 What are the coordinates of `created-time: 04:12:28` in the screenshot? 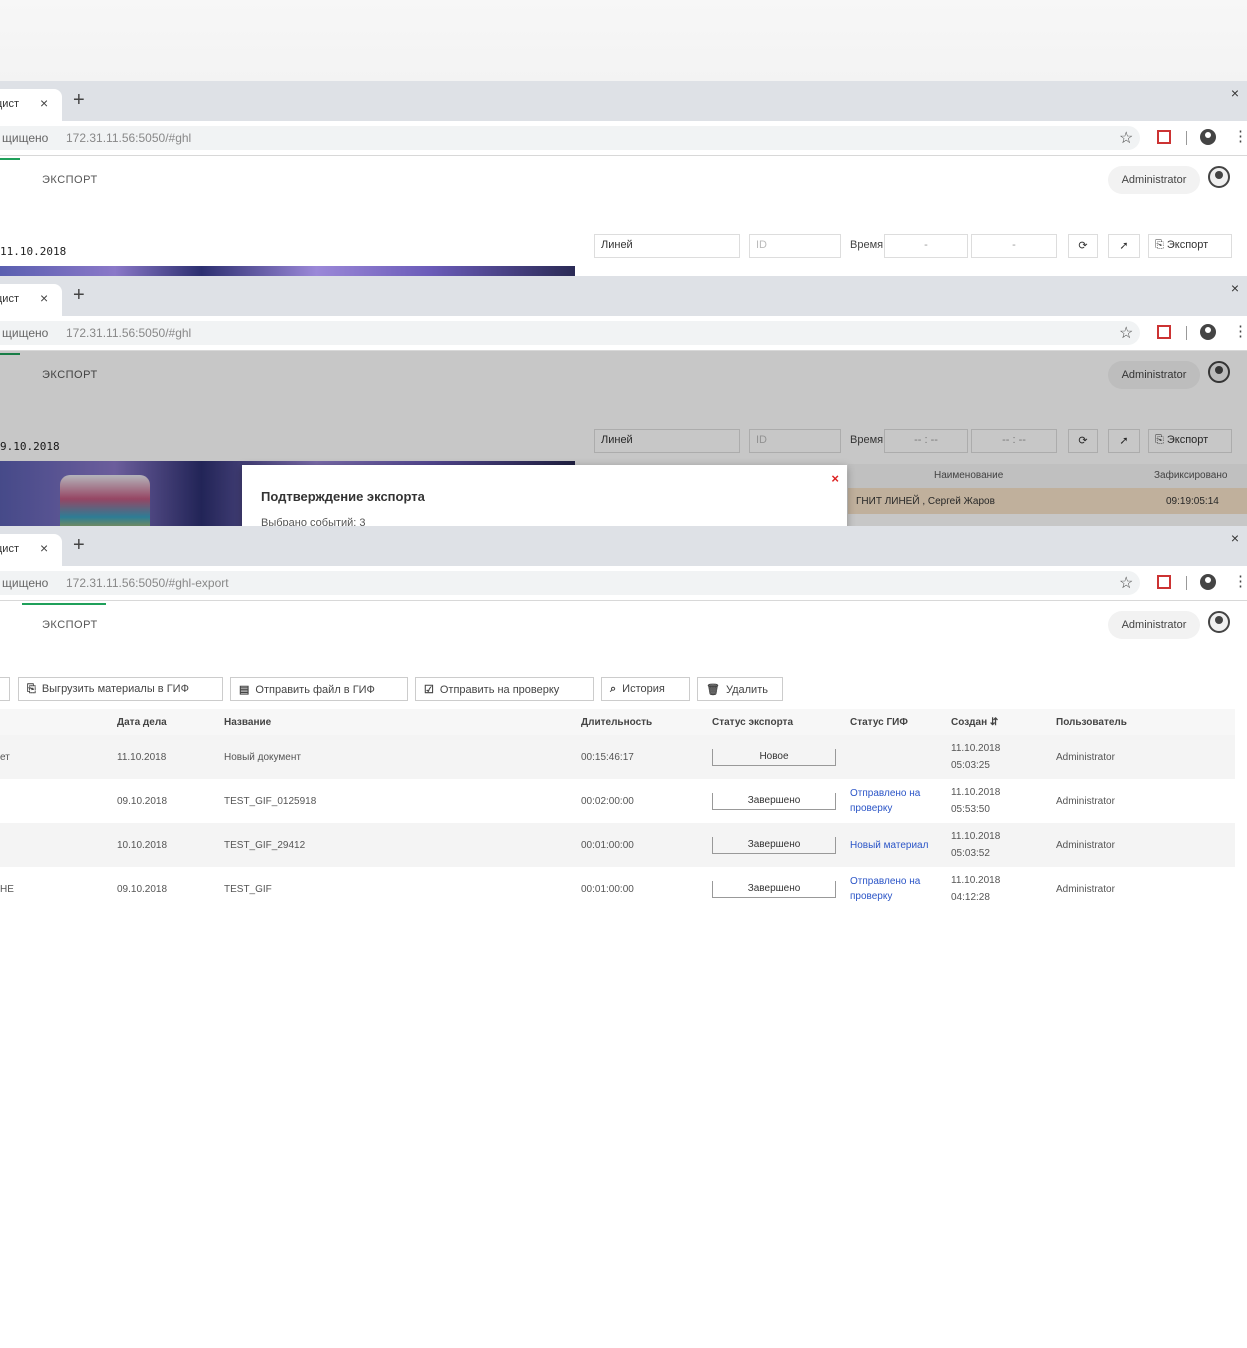 It's located at (970, 897).